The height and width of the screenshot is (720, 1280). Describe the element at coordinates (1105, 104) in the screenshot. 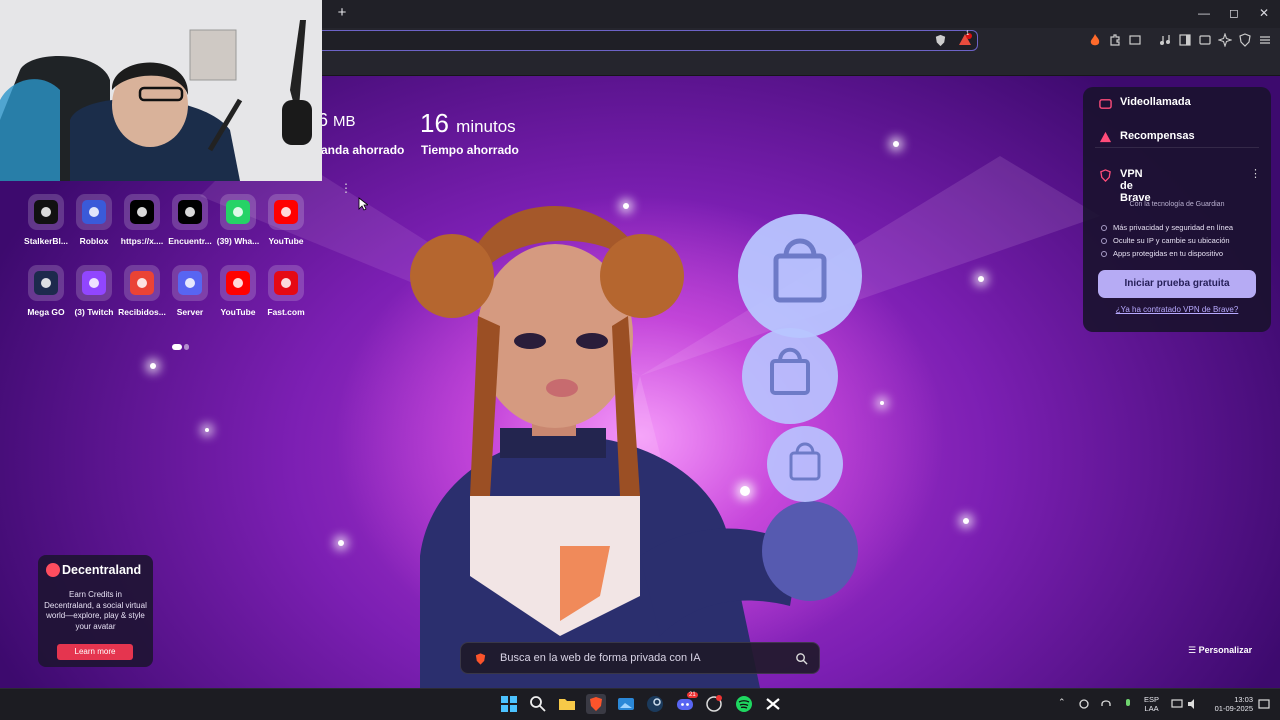

I see `video-camera-icon` at that location.